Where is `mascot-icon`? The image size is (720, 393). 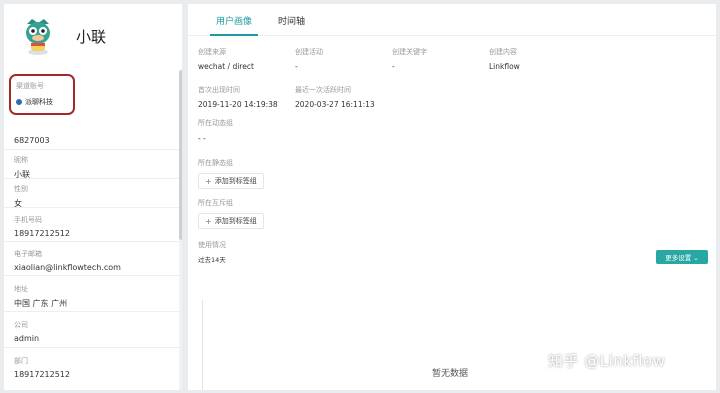
mascot-icon is located at coordinates (38, 37).